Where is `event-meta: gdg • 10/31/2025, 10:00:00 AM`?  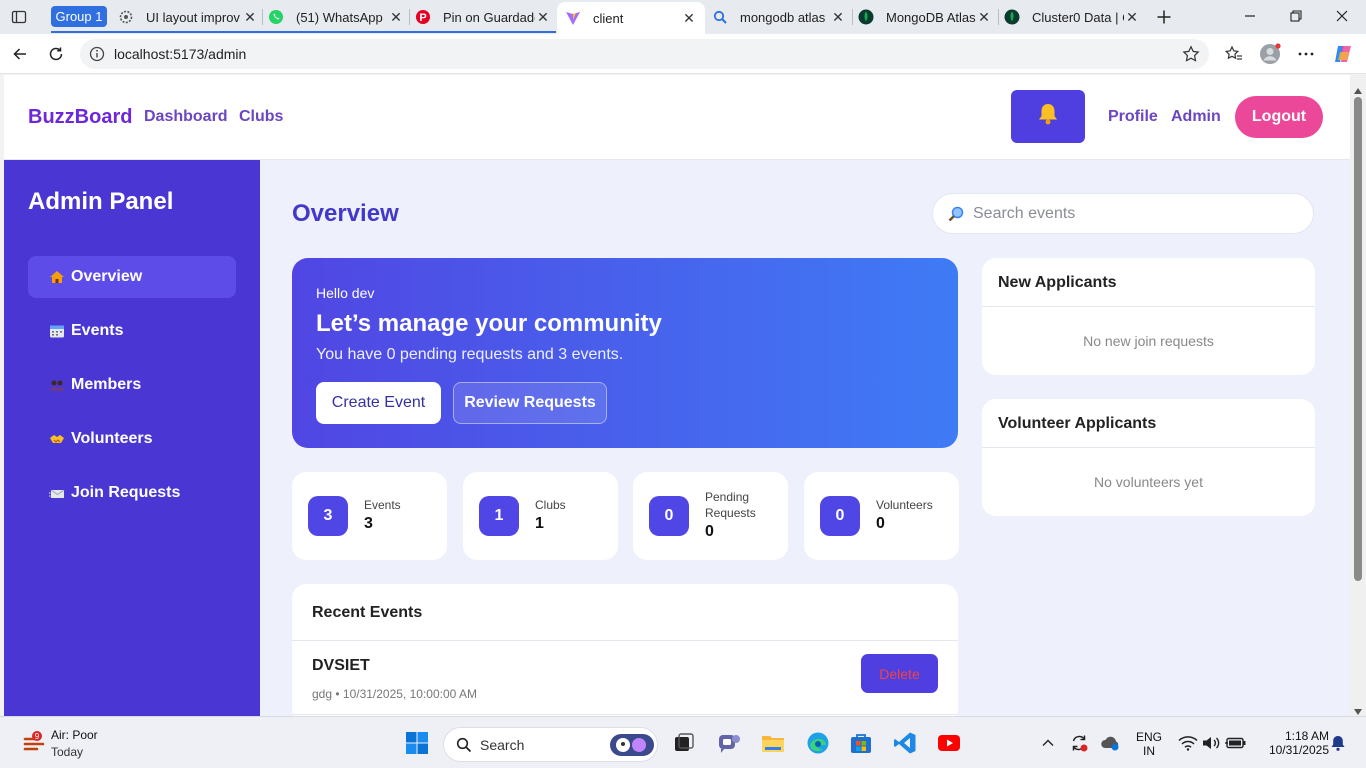
event-meta: gdg • 10/31/2025, 10:00:00 AM is located at coordinates (394, 694).